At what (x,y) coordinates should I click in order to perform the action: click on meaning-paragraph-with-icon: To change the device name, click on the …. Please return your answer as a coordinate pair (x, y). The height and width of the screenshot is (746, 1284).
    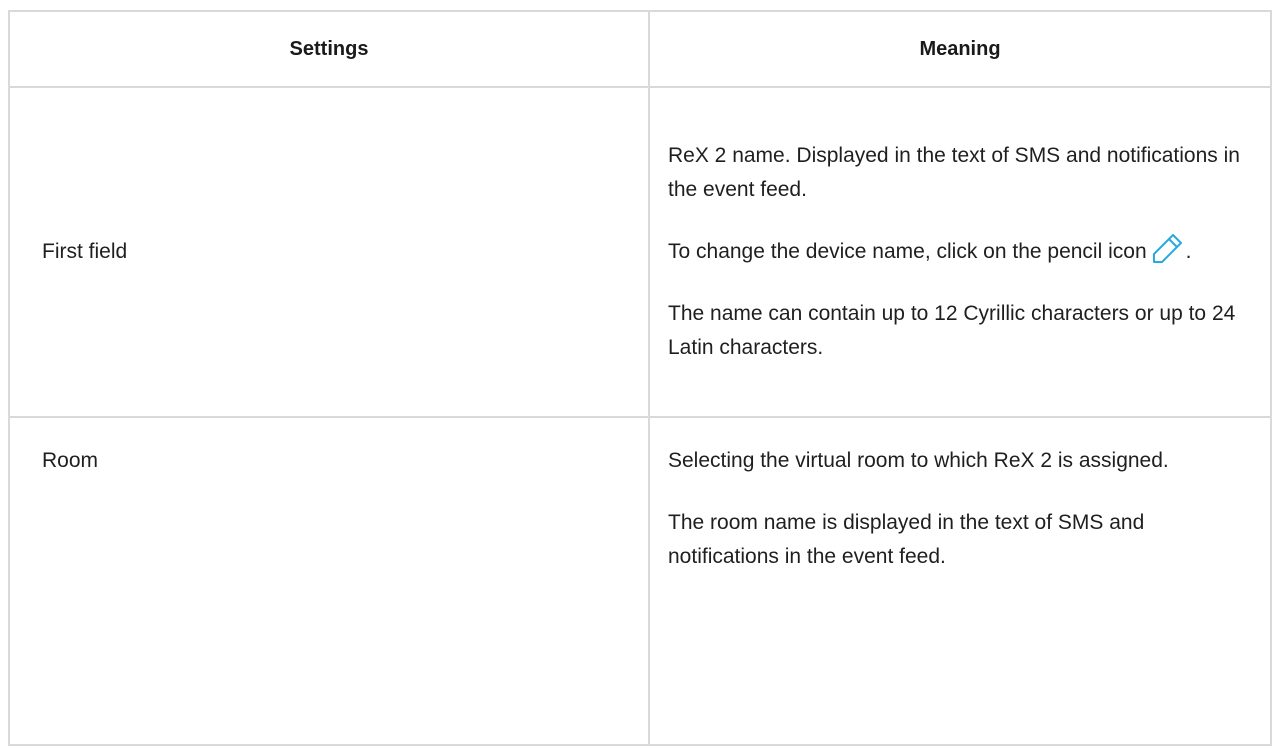
    Looking at the image, I should click on (954, 251).